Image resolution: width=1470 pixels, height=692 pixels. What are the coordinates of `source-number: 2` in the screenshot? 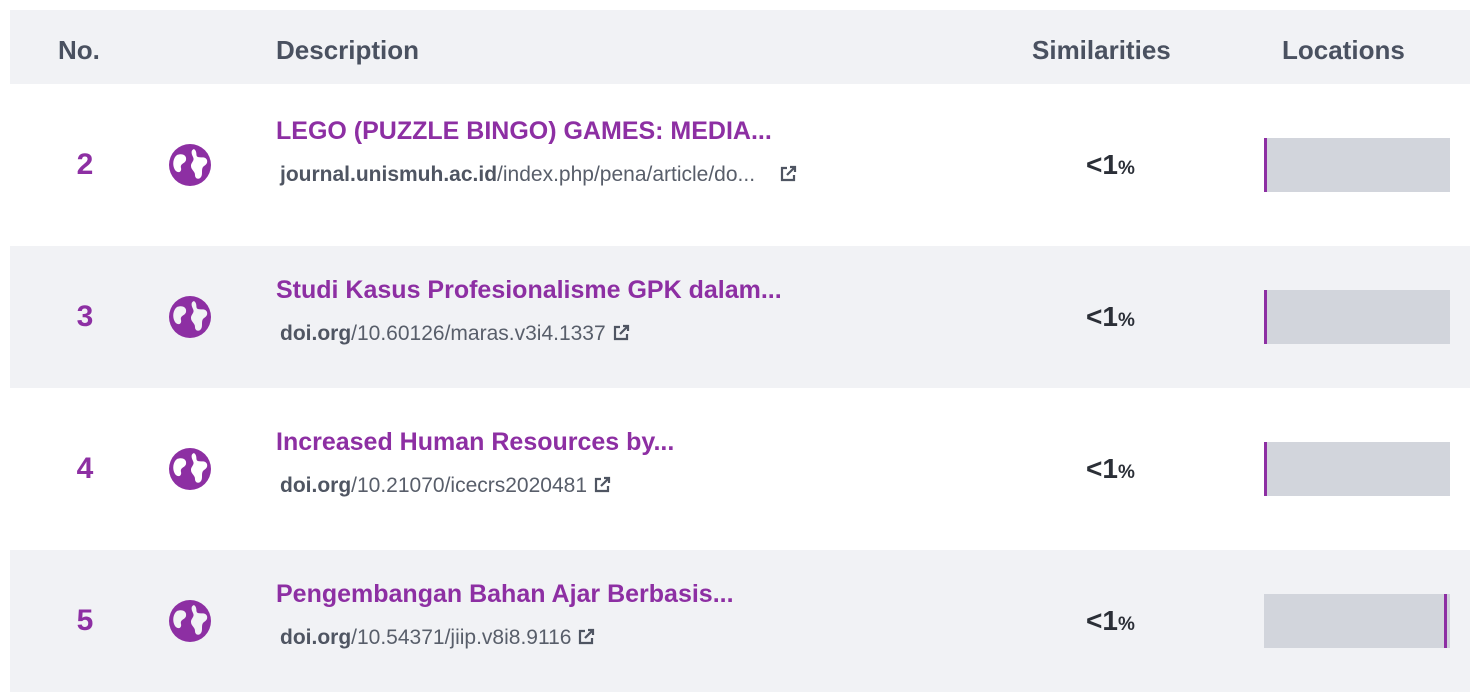 It's located at (85, 164).